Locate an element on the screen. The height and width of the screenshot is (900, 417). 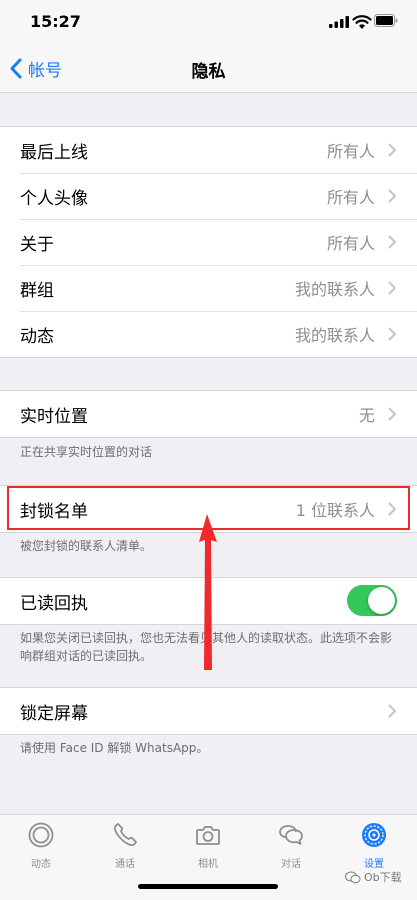
annotation-arrow-icon is located at coordinates (208, 592).